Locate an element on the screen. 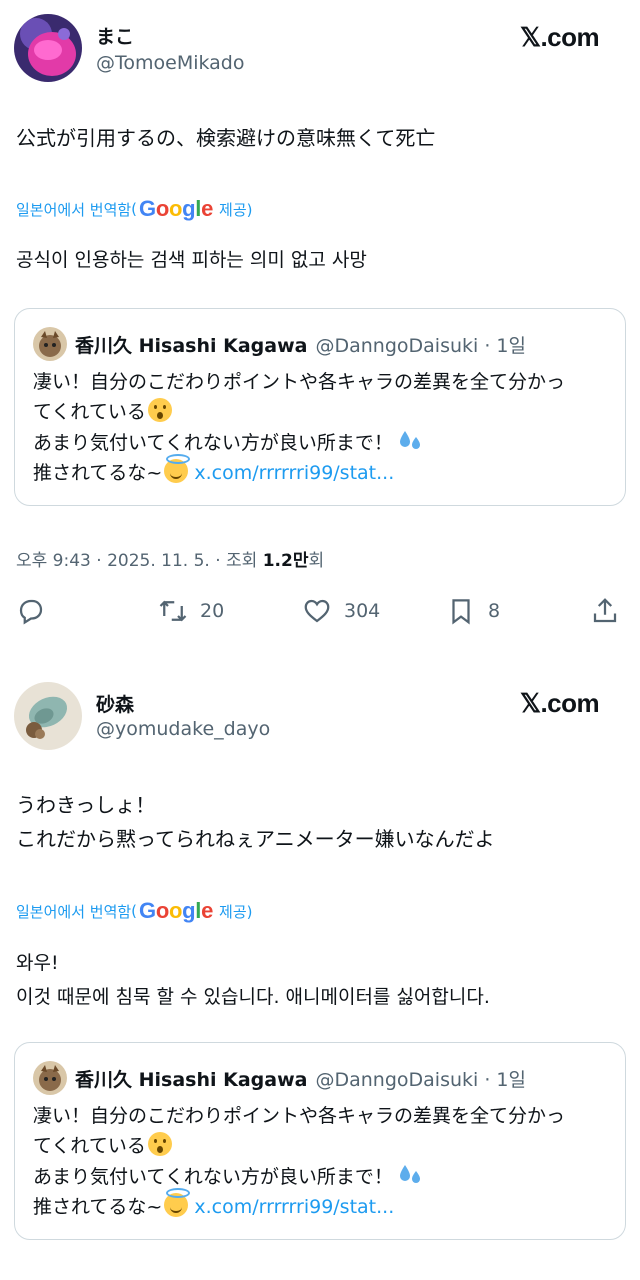  bookmark-count: 8 is located at coordinates (494, 611).